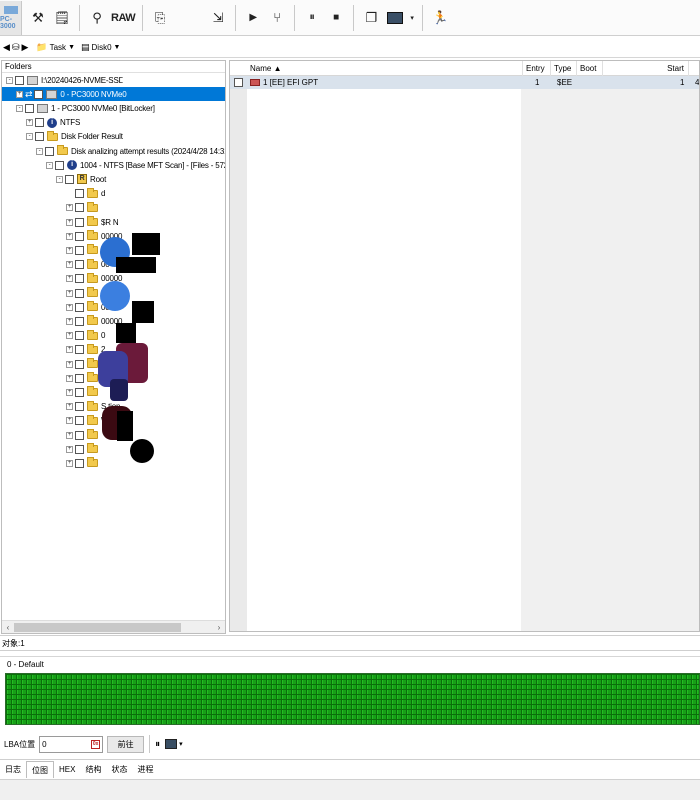  I want to click on raw-button: RAW, so click(123, 18).